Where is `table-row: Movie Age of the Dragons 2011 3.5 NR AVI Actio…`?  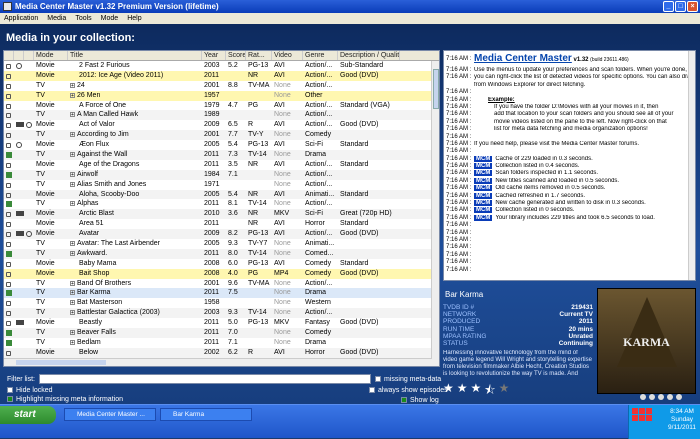
table-row: Movie Age of the Dragons 2011 3.5 NR AVI Actio… is located at coordinates (221, 165).